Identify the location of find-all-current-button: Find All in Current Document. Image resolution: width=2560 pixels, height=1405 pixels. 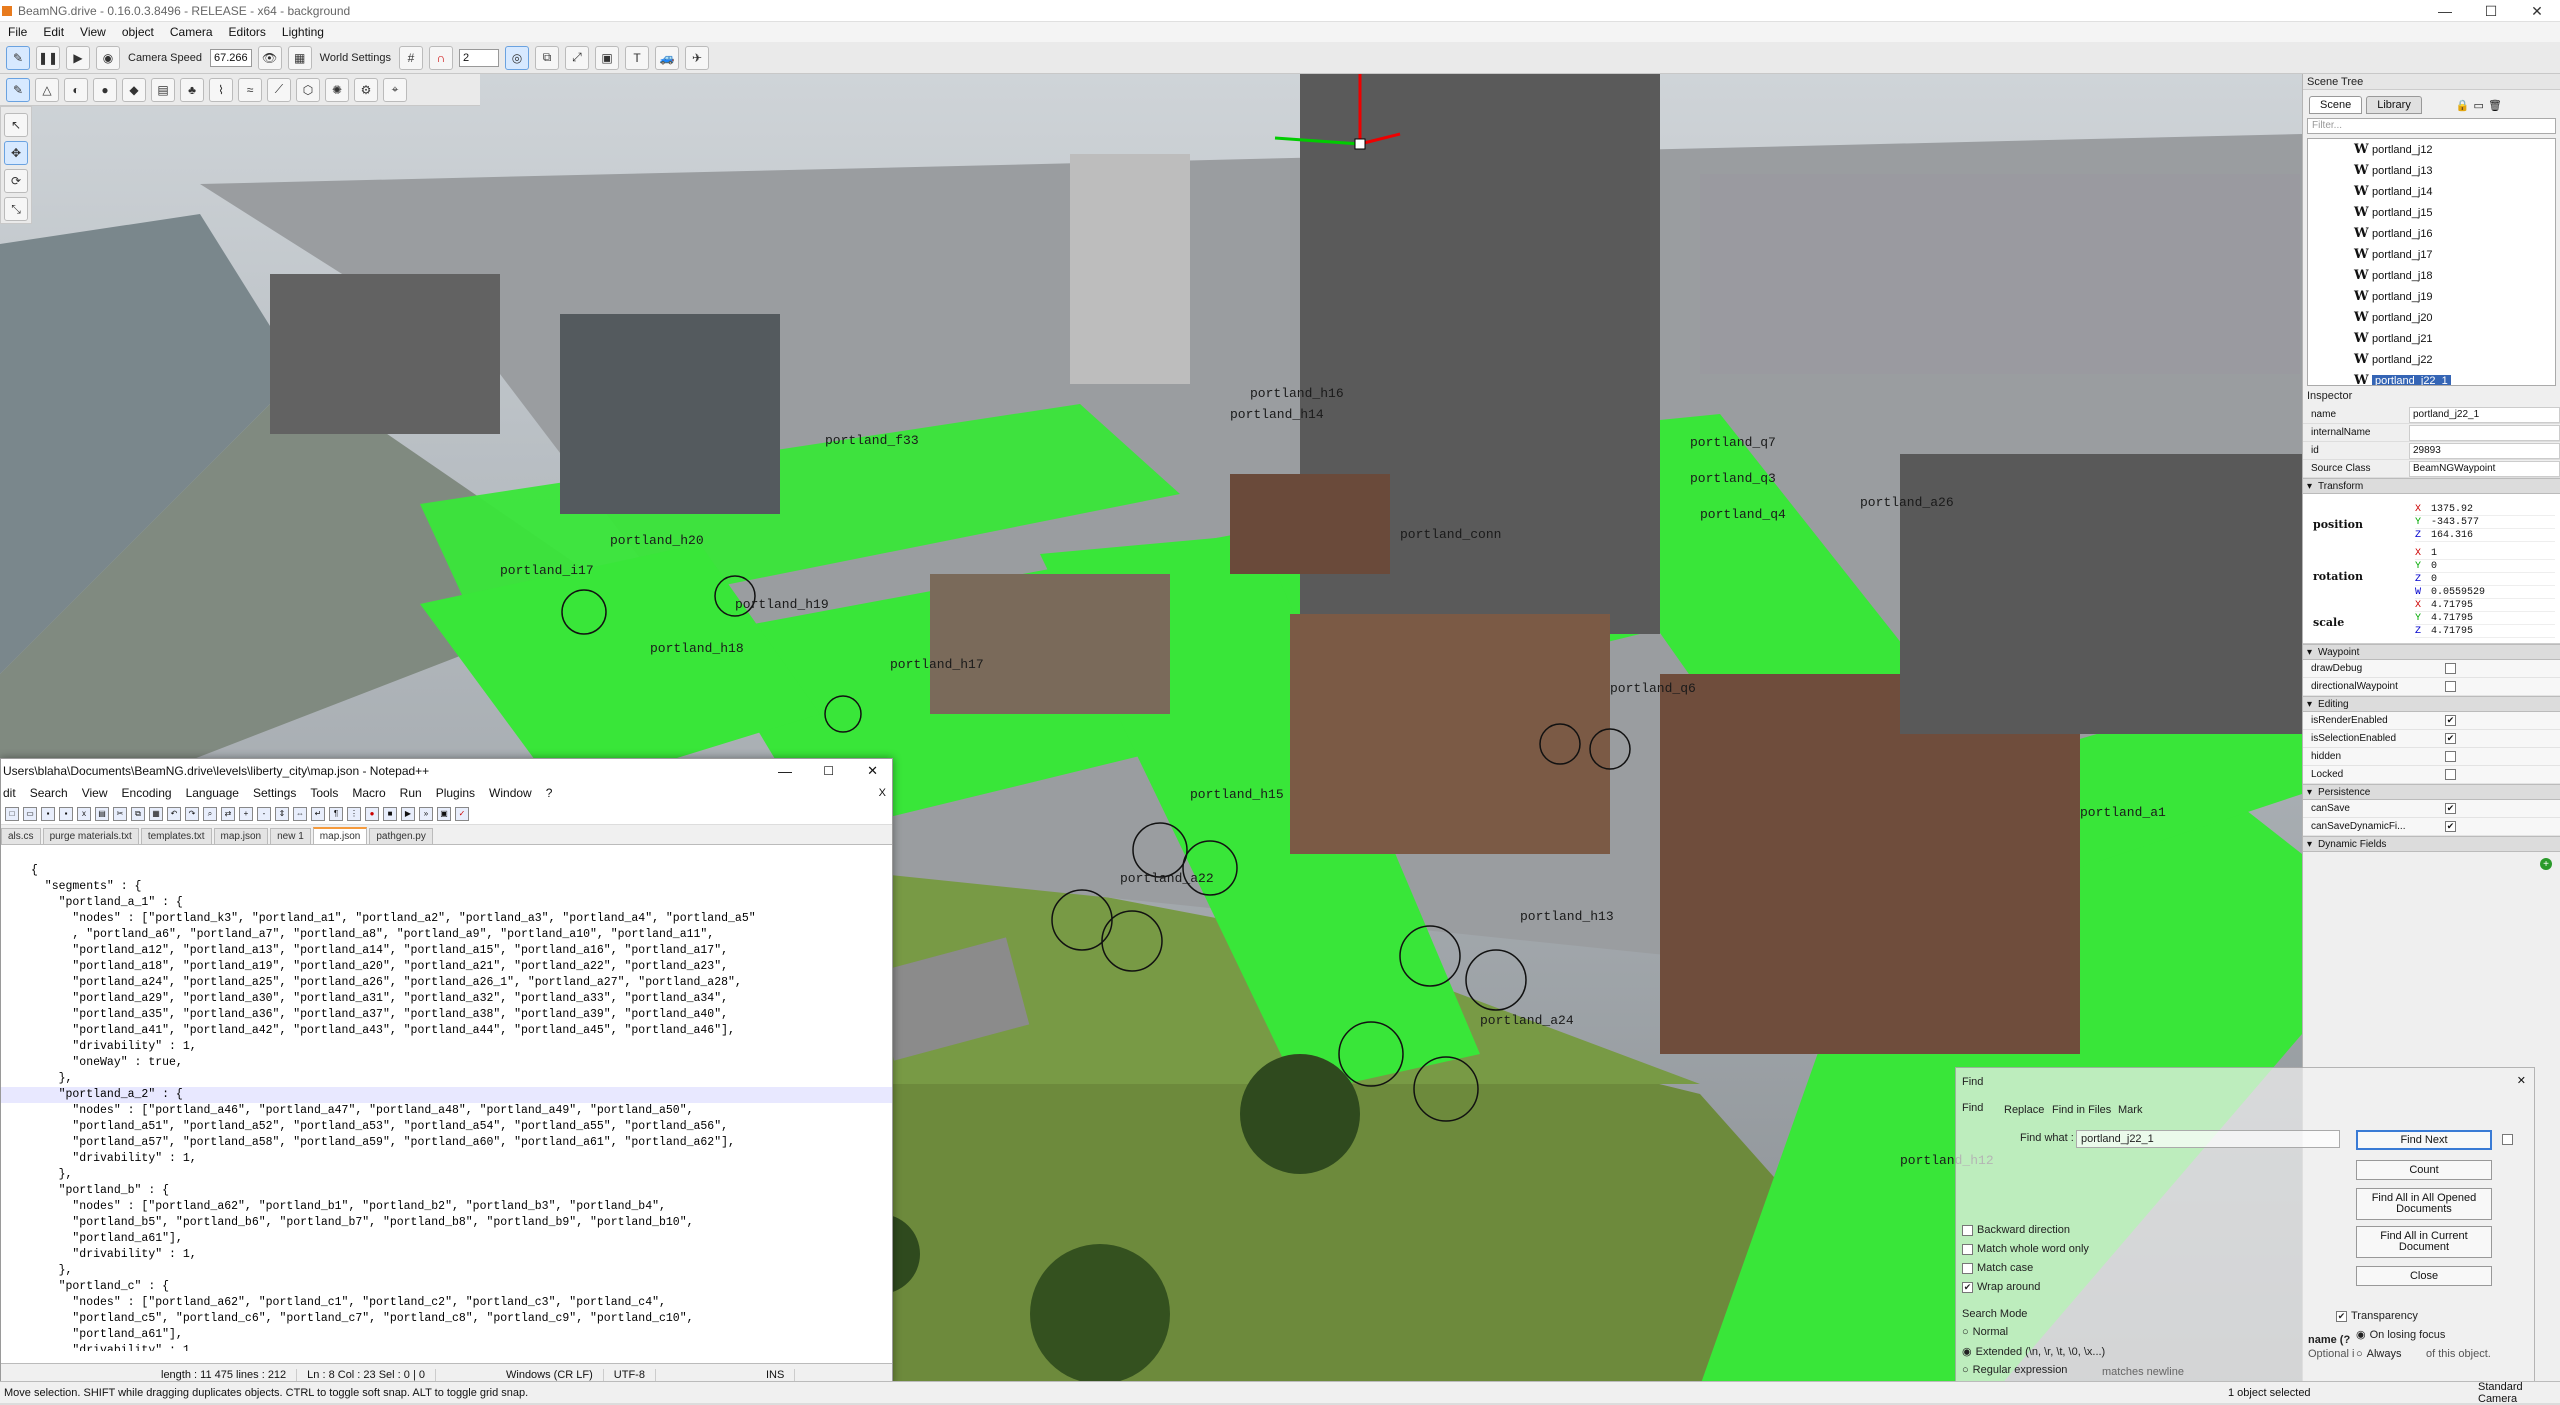
(2424, 1242).